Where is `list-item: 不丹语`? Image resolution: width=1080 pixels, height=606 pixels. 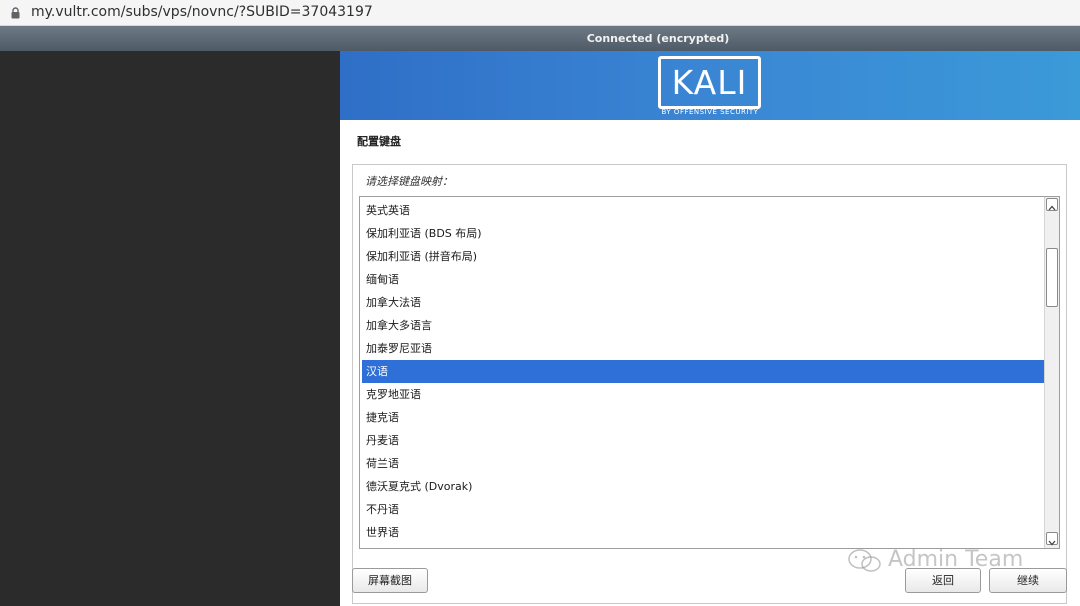 list-item: 不丹语 is located at coordinates (703, 509).